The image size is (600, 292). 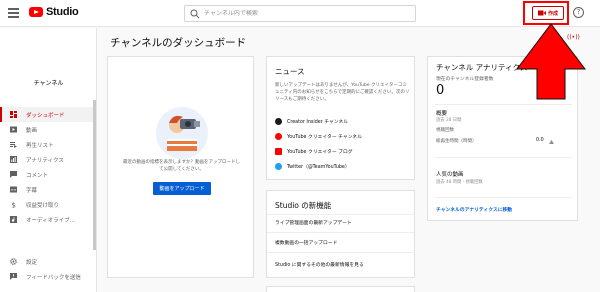 What do you see at coordinates (94, 175) in the screenshot?
I see `sidebar-scrollbar` at bounding box center [94, 175].